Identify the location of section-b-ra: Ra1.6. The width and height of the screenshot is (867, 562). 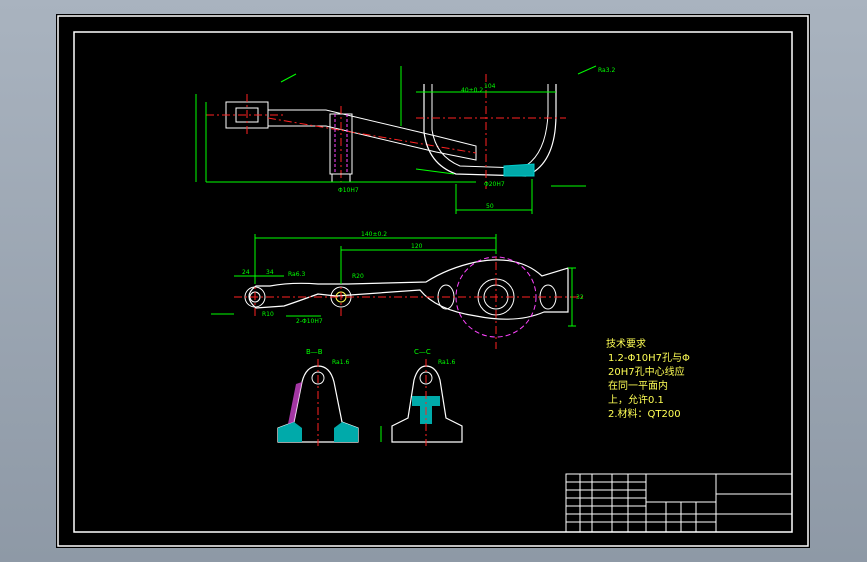
(340, 362).